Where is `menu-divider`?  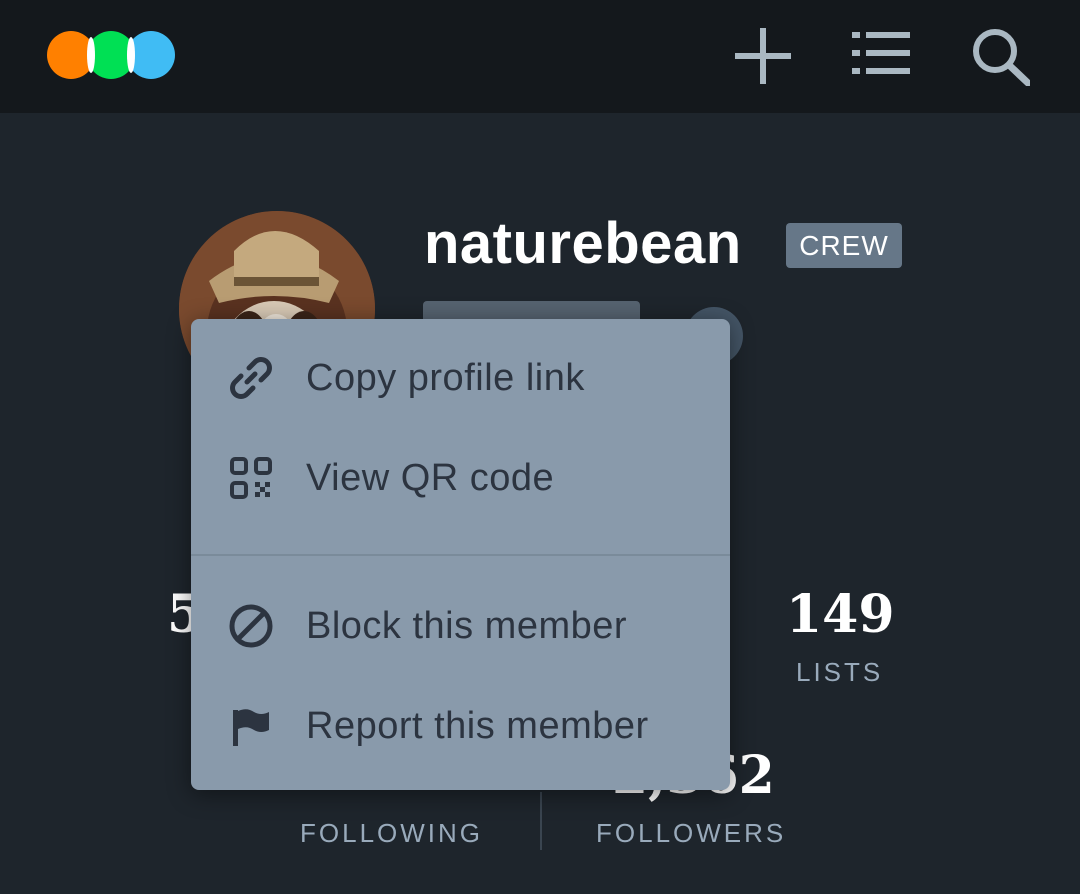 menu-divider is located at coordinates (460, 555).